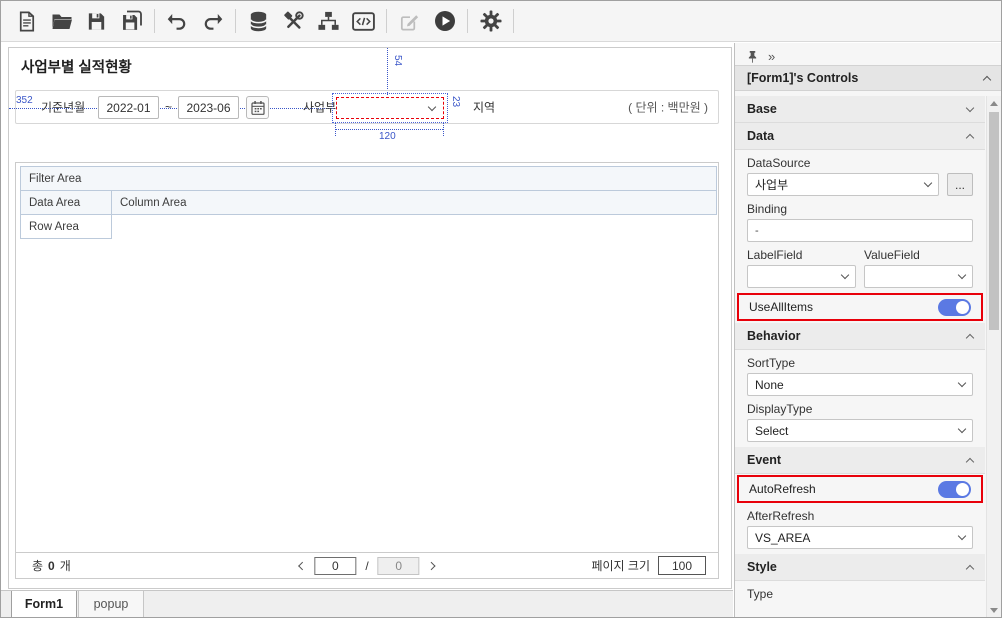  I want to click on tools-icon, so click(294, 19).